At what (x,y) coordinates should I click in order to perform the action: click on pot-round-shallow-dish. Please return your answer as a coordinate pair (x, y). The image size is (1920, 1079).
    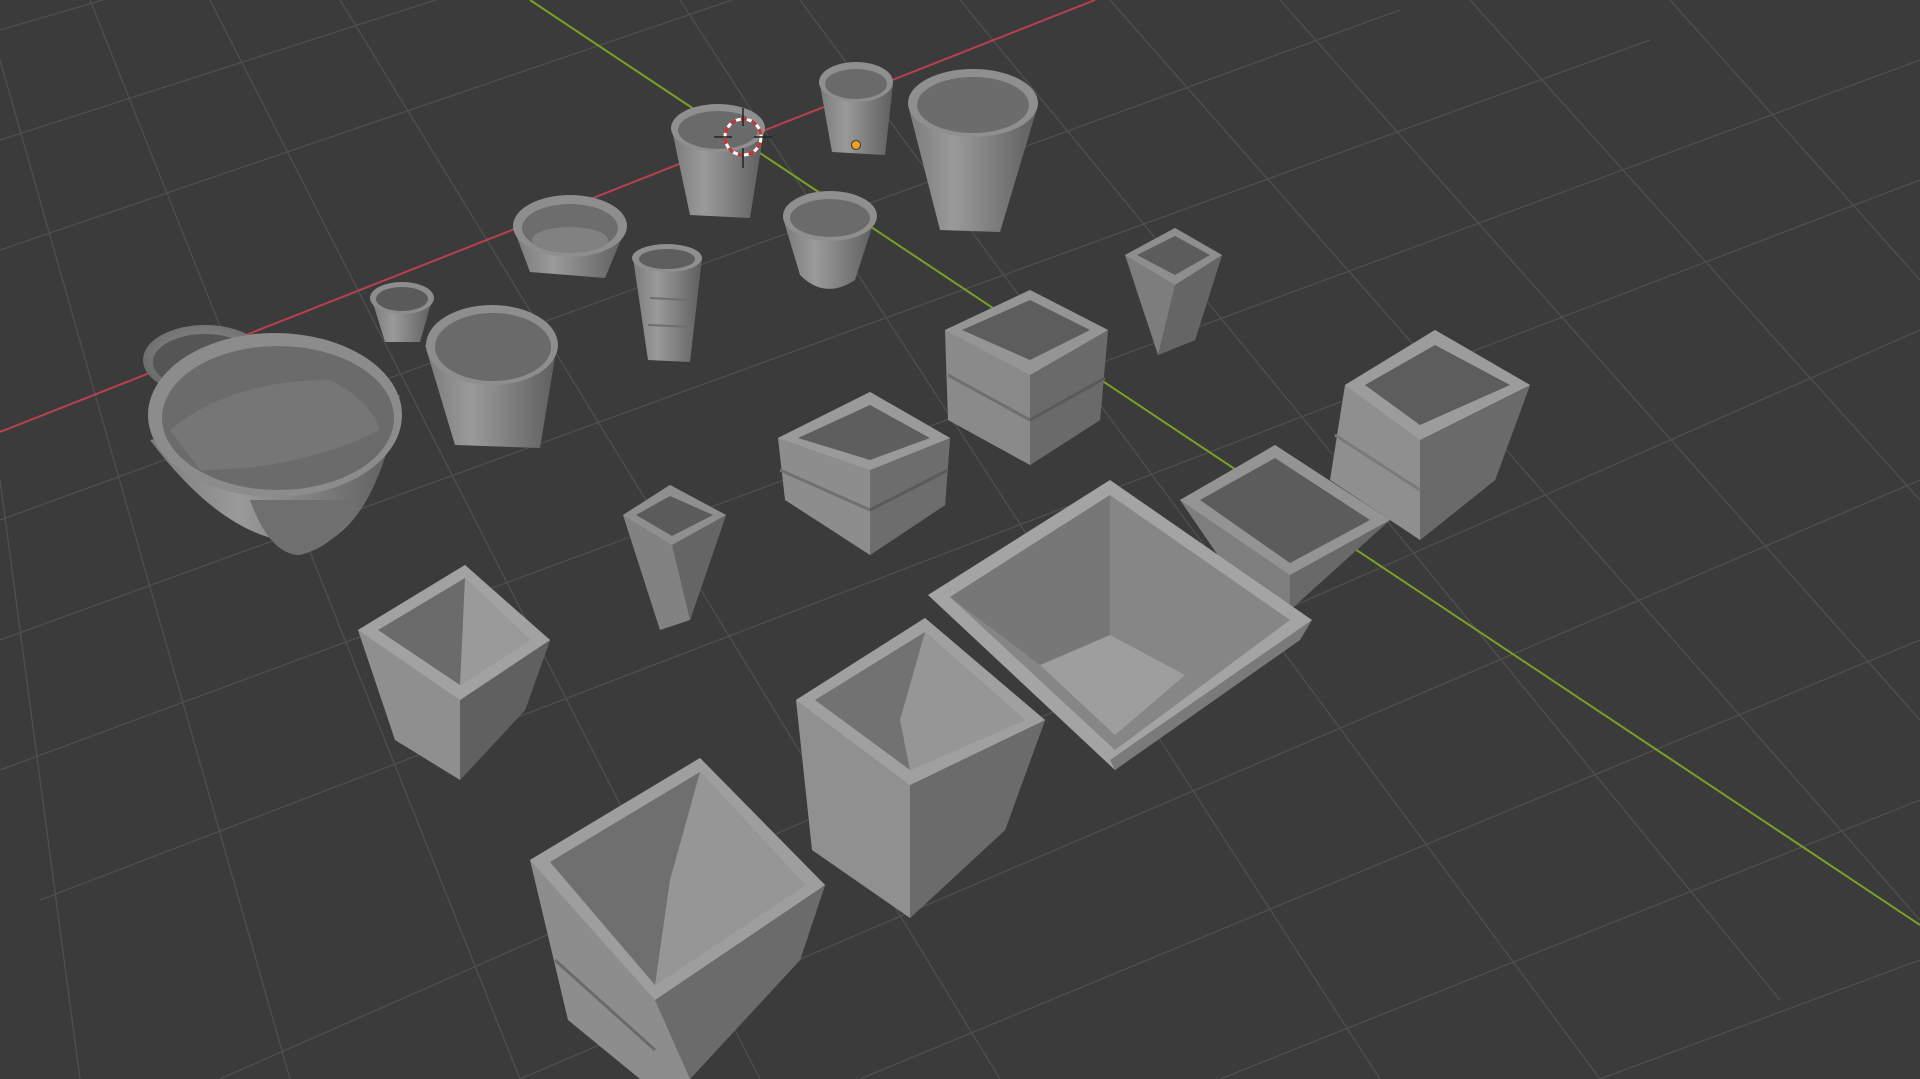
    Looking at the image, I should click on (570, 236).